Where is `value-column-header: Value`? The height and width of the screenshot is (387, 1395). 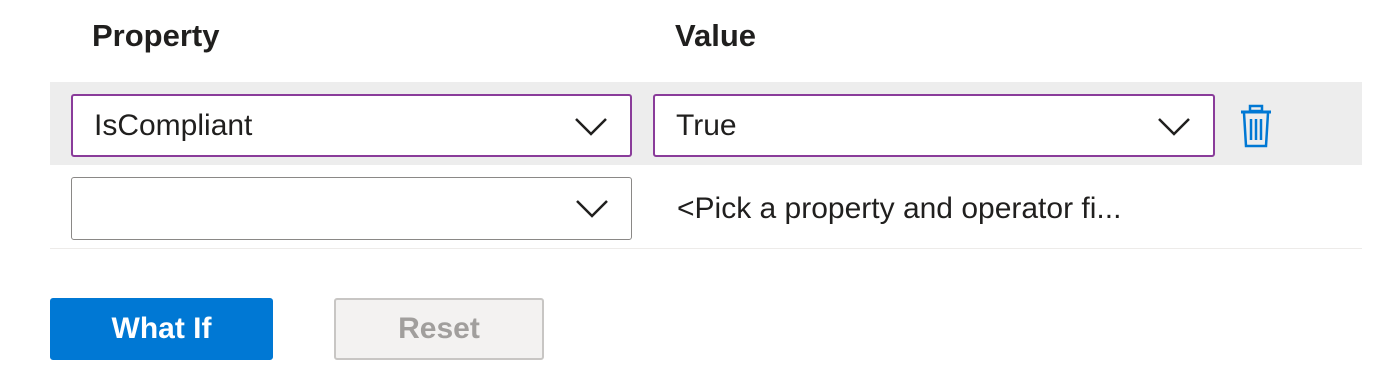
value-column-header: Value is located at coordinates (715, 35).